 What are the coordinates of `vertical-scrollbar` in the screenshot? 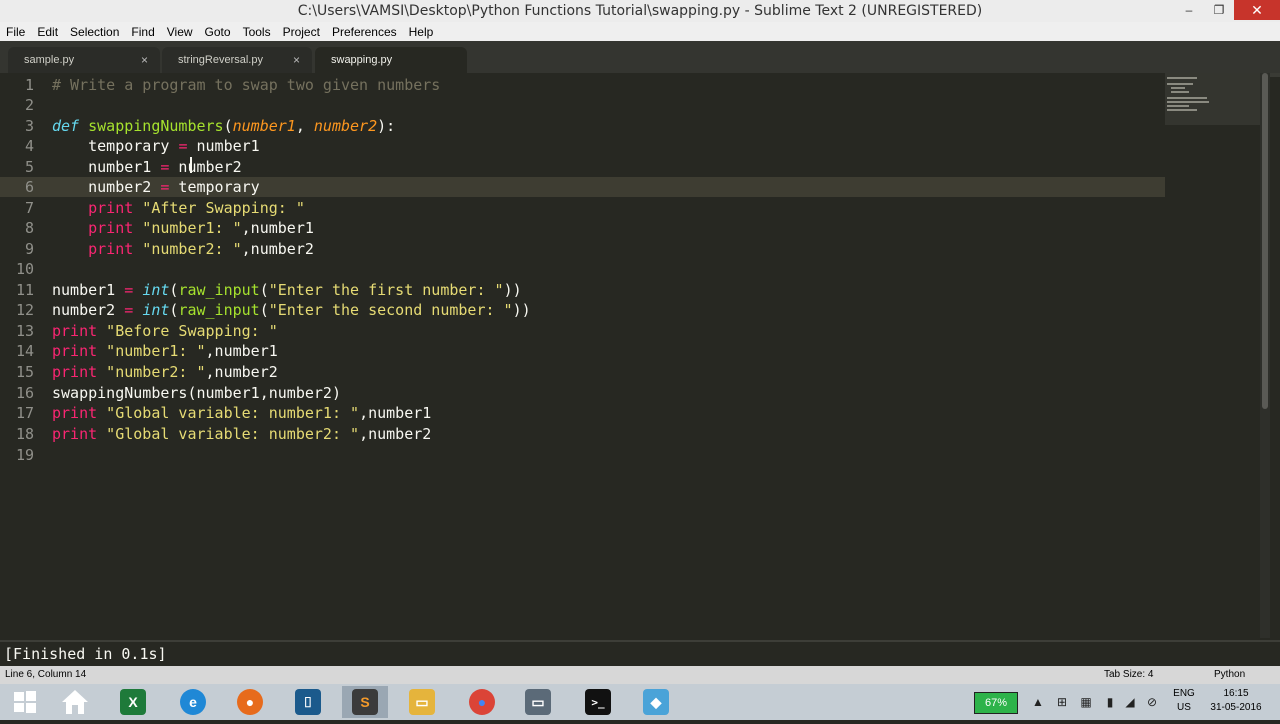 It's located at (1265, 355).